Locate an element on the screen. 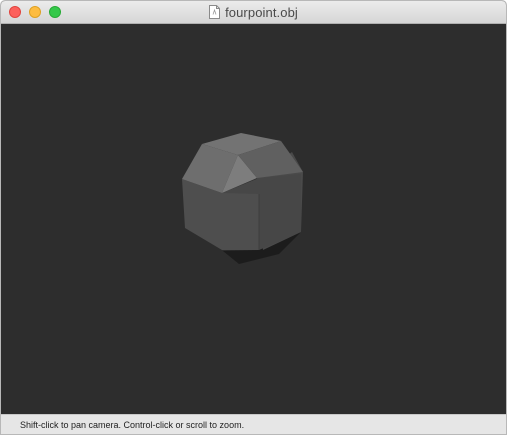 This screenshot has height=435, width=507. minimize-button is located at coordinates (35, 12).